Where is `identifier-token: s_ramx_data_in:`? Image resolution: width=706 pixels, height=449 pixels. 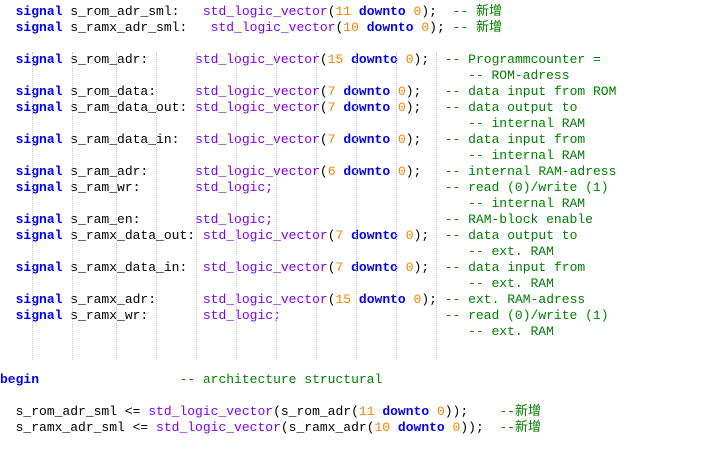
identifier-token: s_ramx_data_in: is located at coordinates (132, 267).